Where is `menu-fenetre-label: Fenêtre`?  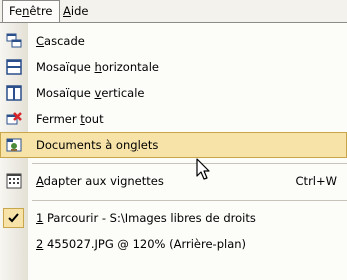 menu-fenetre-label: Fenêtre is located at coordinates (31, 11).